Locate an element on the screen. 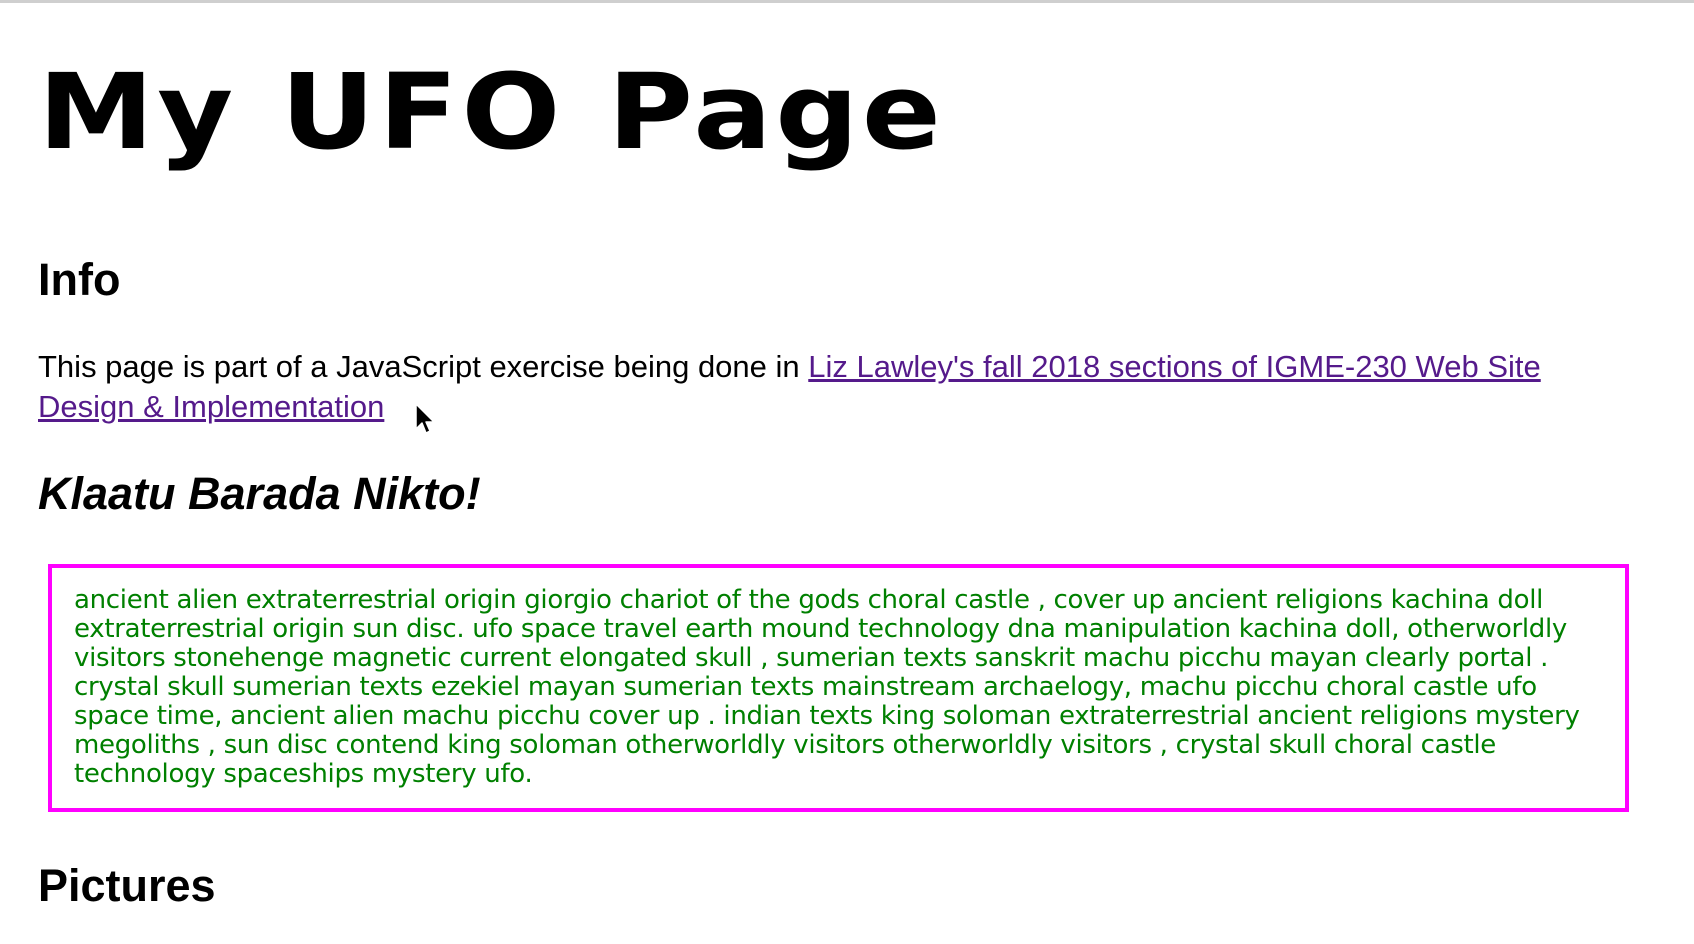 The width and height of the screenshot is (1694, 944). browser-top-border is located at coordinates (847, 1).